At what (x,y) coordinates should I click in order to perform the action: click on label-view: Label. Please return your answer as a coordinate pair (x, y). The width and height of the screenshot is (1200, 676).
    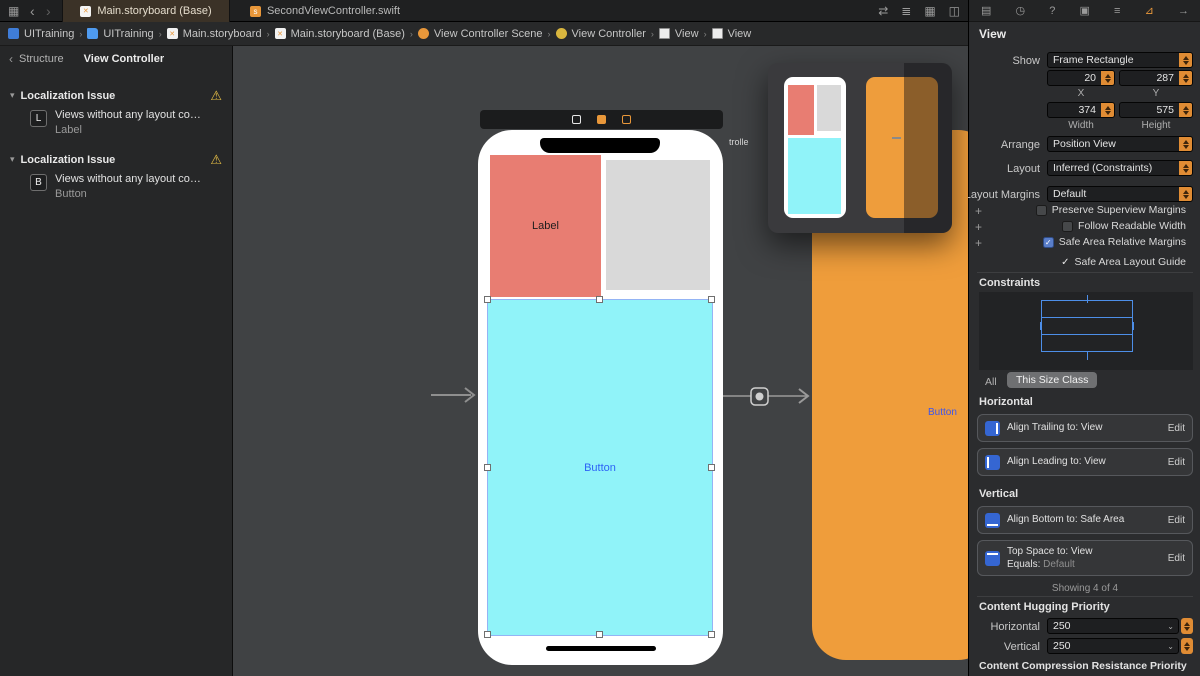
    Looking at the image, I should click on (545, 226).